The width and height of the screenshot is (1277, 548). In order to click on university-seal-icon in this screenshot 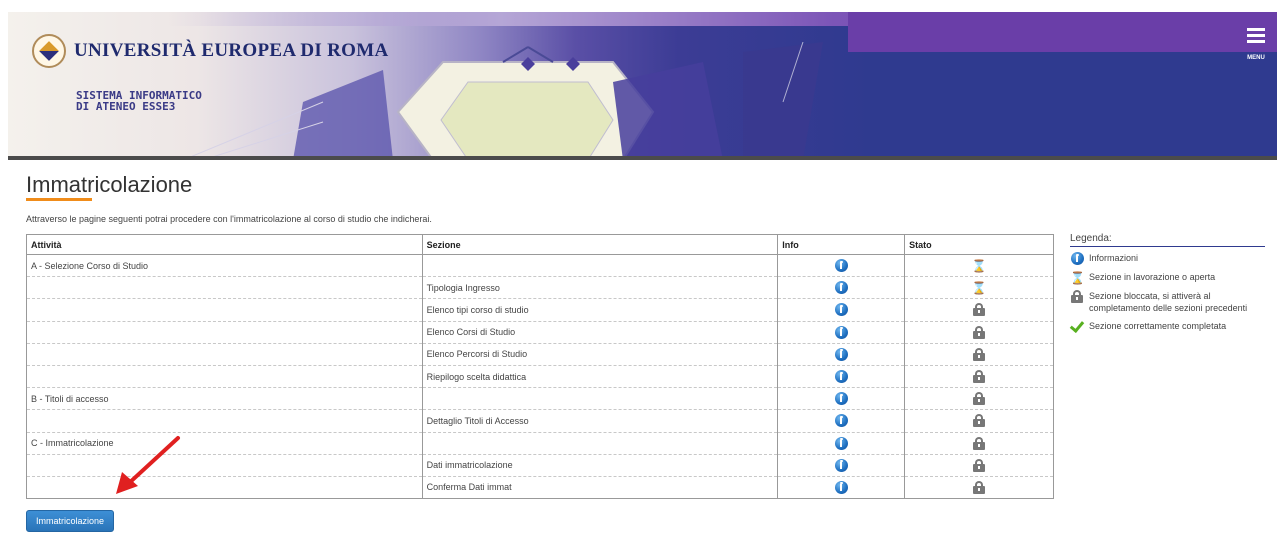, I will do `click(49, 51)`.